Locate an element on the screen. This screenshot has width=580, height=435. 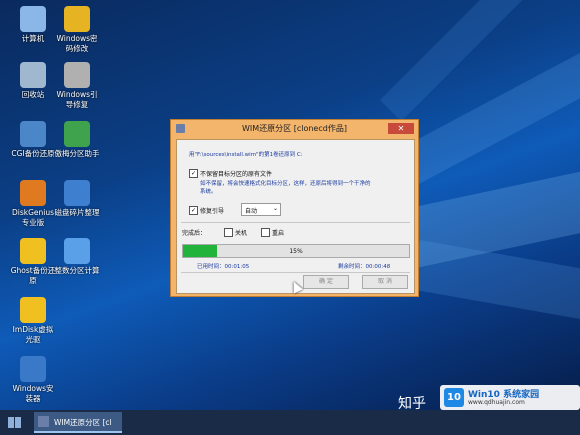
desktop-icon: 傲梅分区助手 is located at coordinates (77, 140).